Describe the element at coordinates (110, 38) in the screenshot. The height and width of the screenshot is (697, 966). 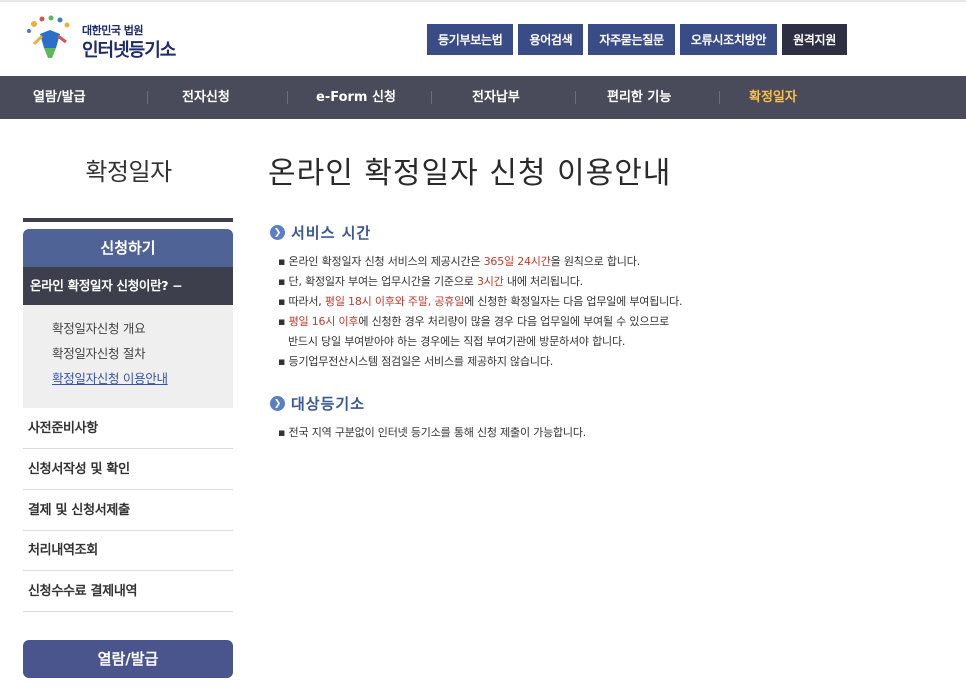
I see `site-logo: 대한민국 법원 인터넷등기소` at that location.